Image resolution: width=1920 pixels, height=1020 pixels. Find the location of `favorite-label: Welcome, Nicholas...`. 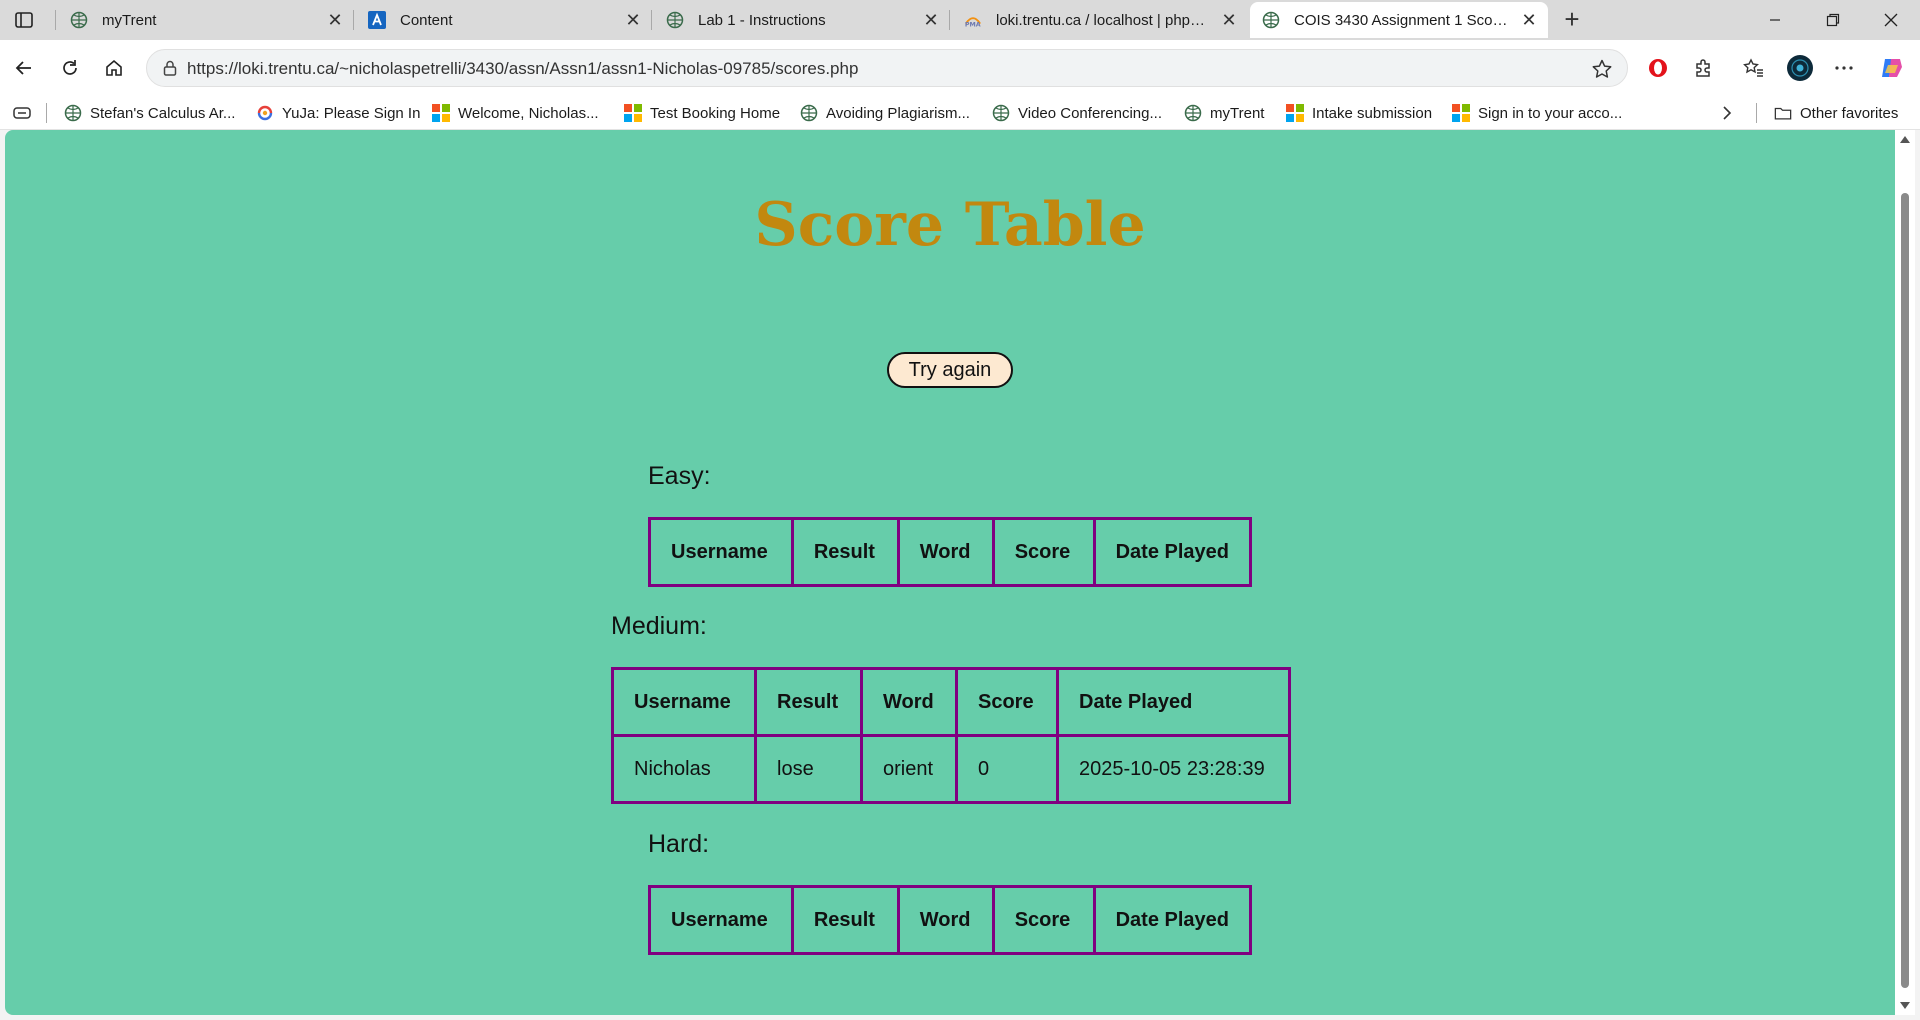

favorite-label: Welcome, Nicholas... is located at coordinates (528, 113).